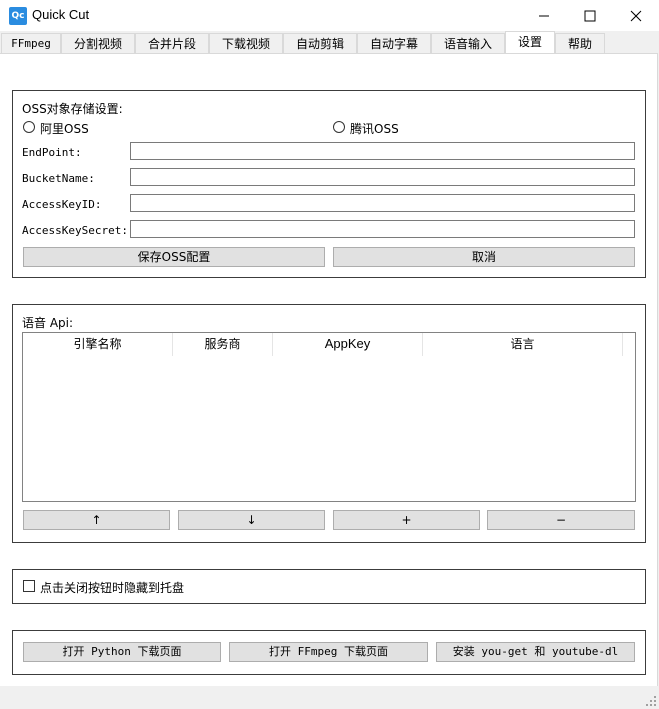  I want to click on open-python-download-button: 打开 Python 下载页面, so click(122, 652).